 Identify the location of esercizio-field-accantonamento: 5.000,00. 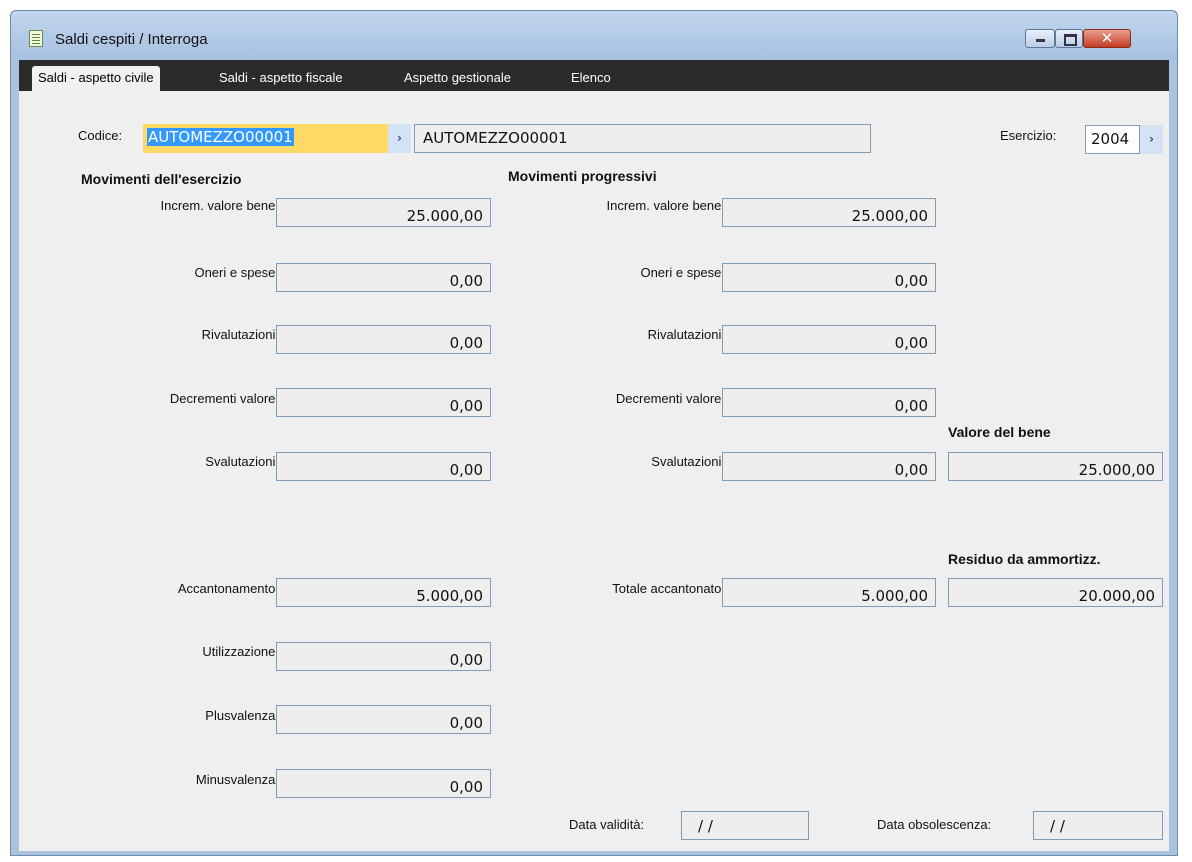
(383, 592).